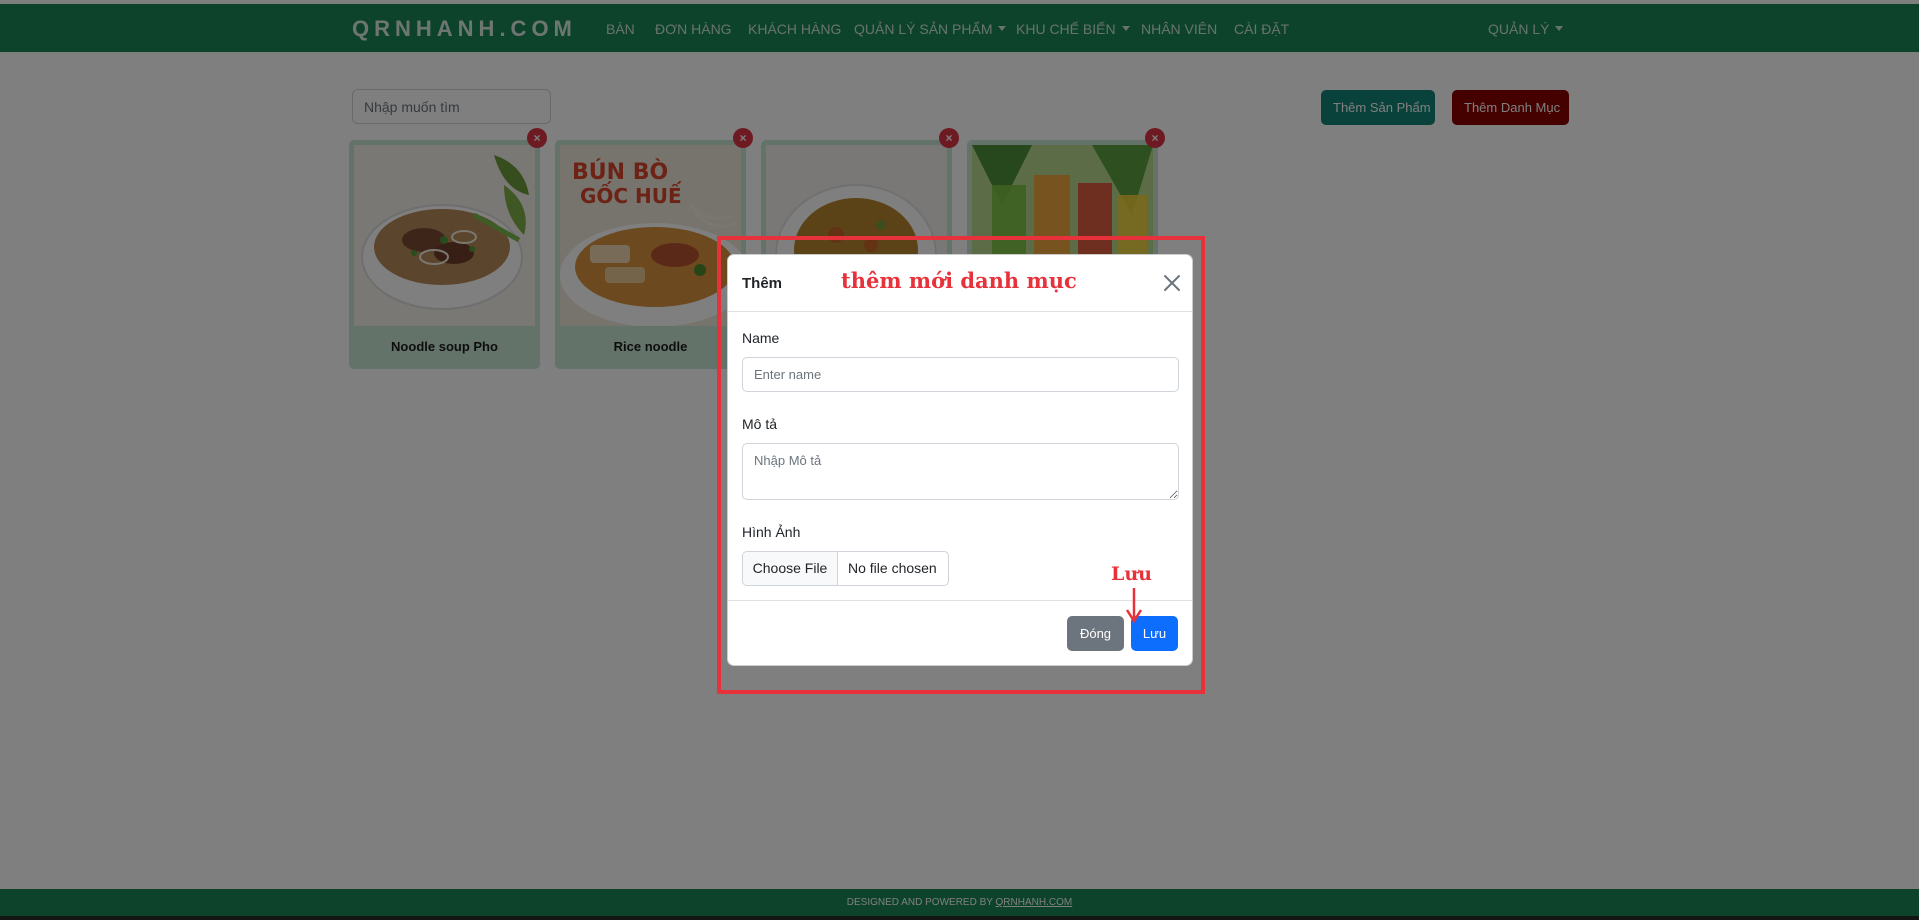 The width and height of the screenshot is (1919, 920). I want to click on annotation-save-label: Lưu, so click(1131, 574).